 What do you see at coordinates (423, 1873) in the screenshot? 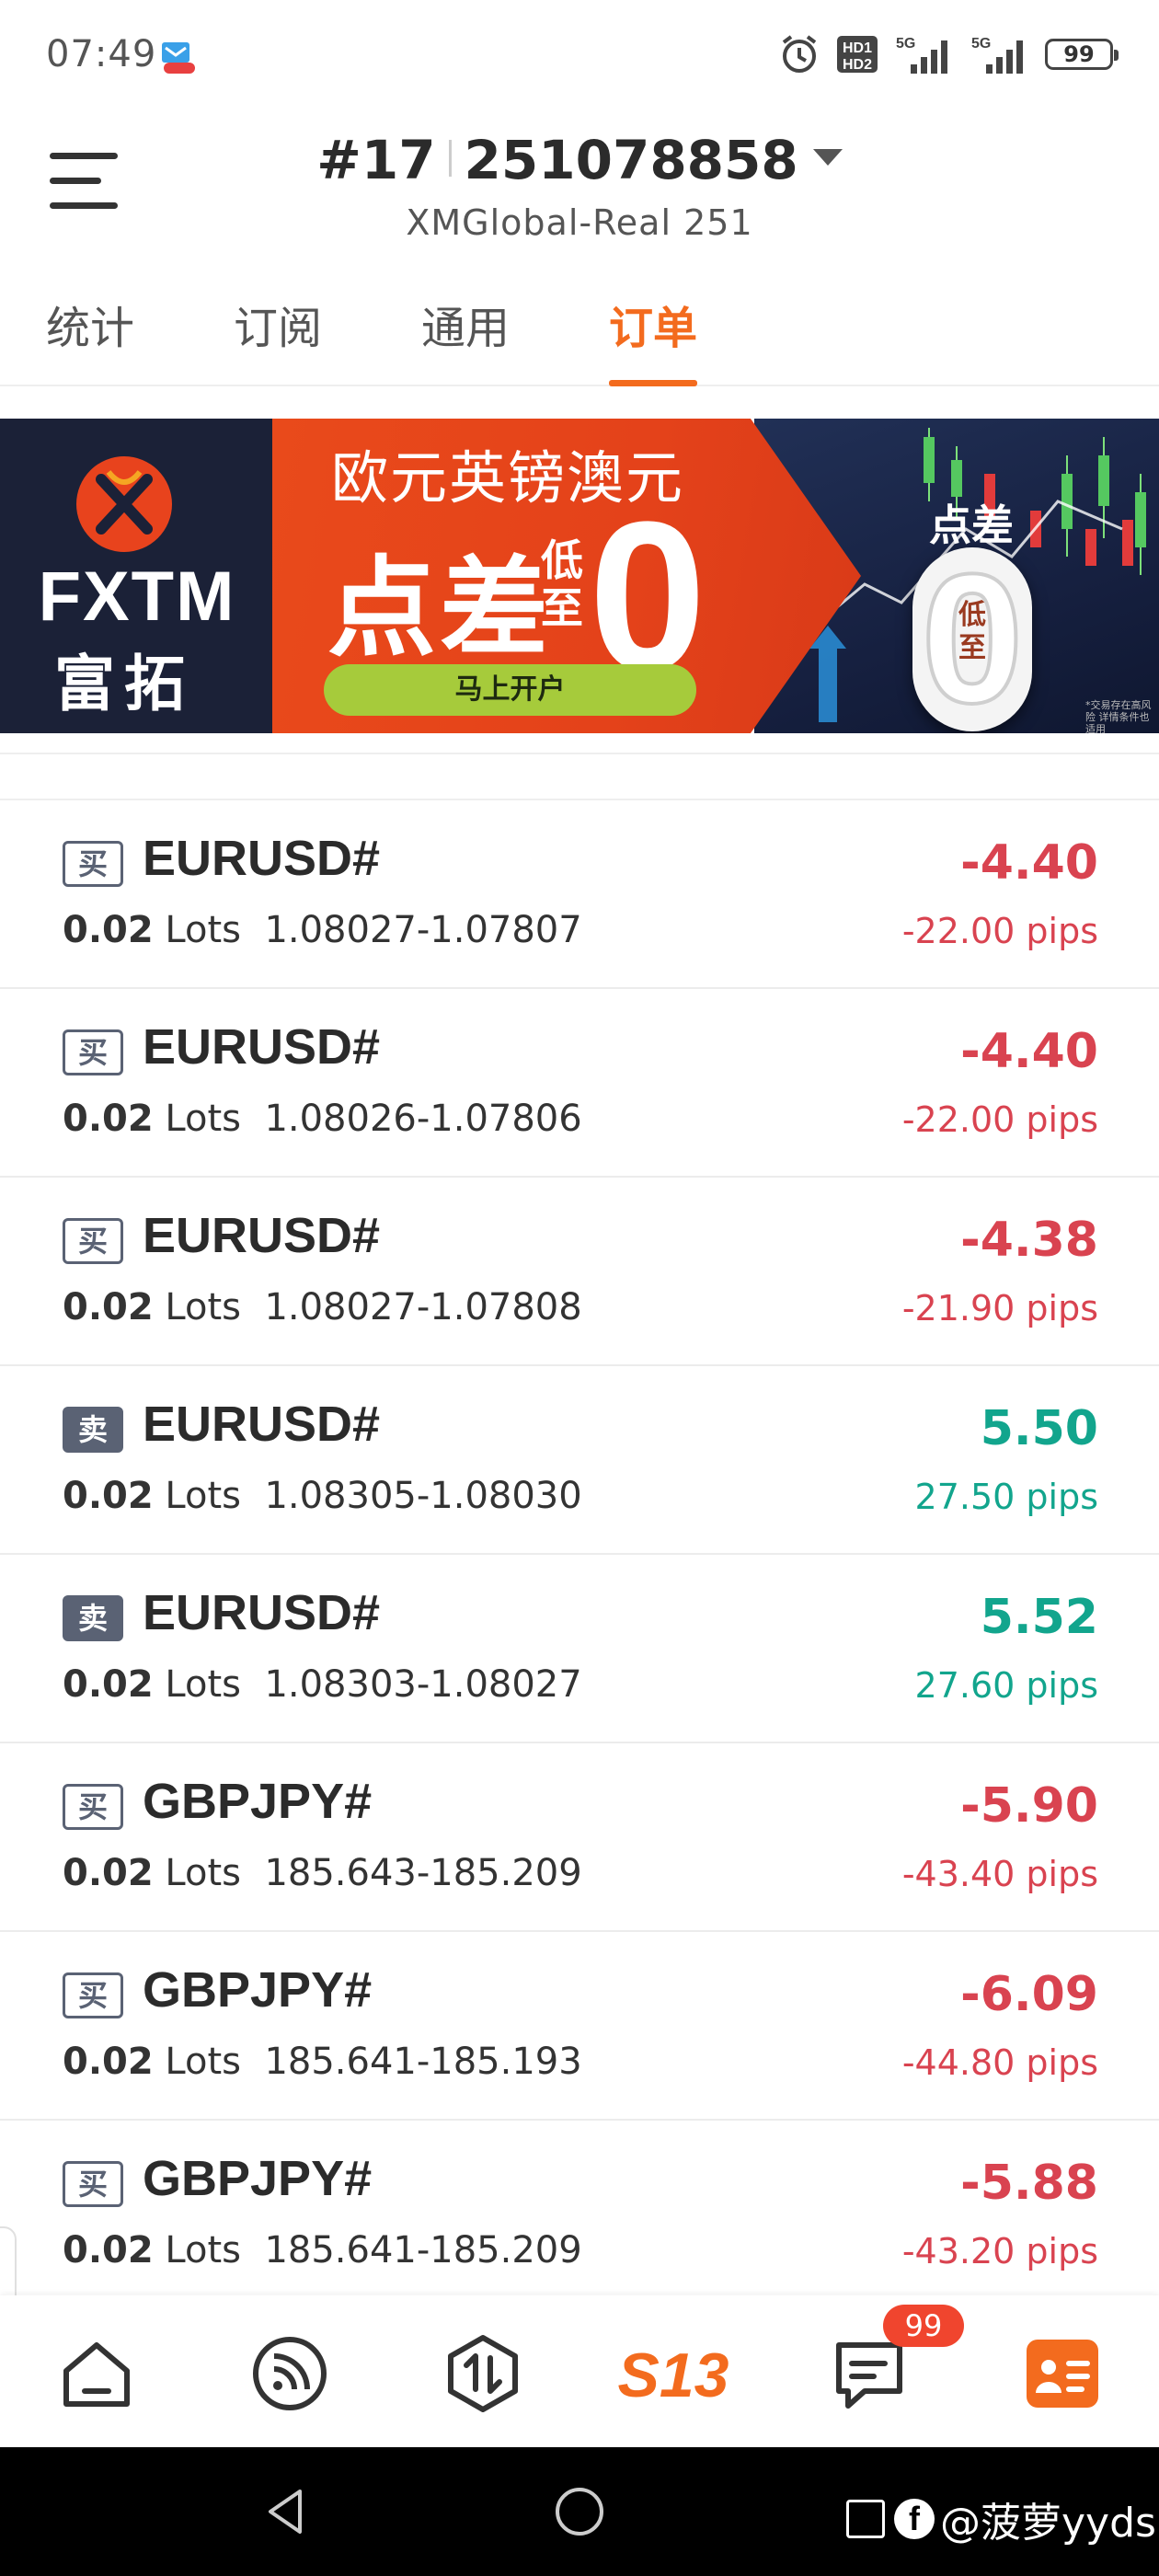
I see `order-prices: 185.643-185.209` at bounding box center [423, 1873].